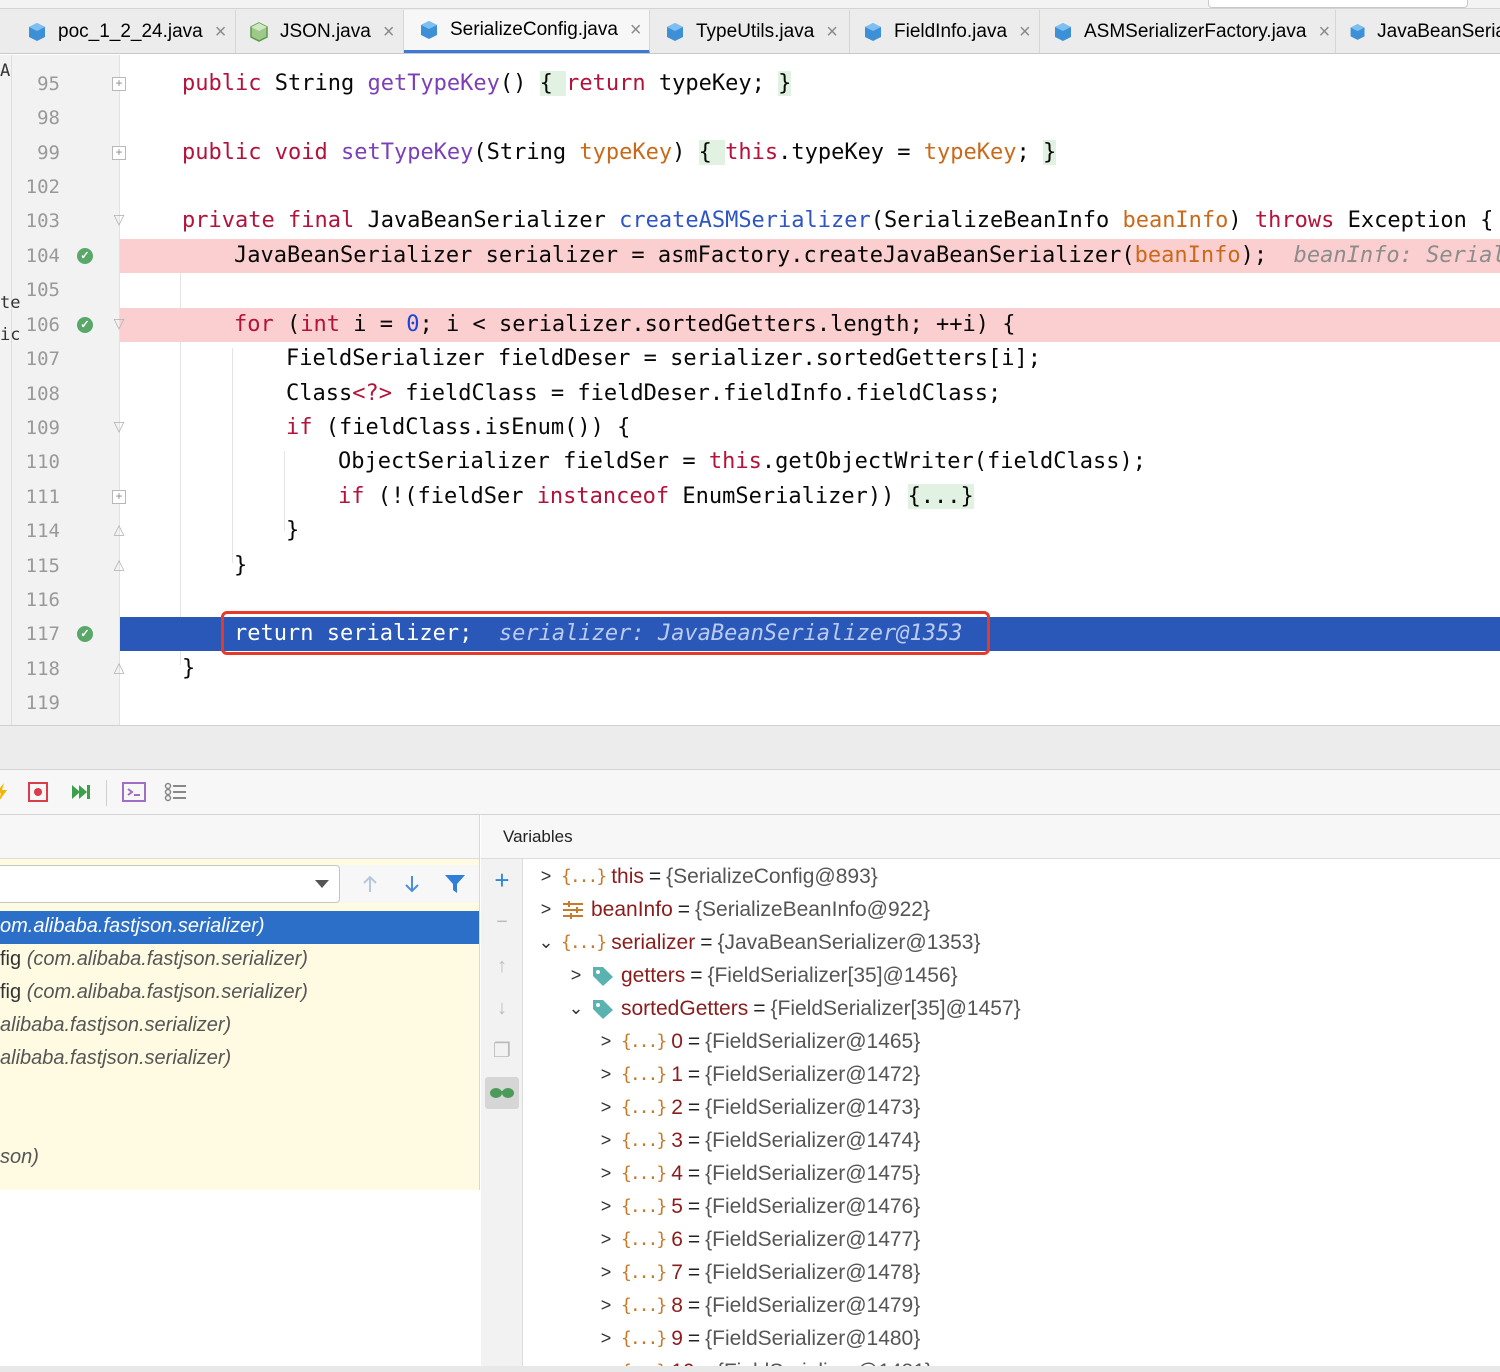 The height and width of the screenshot is (1372, 1500). What do you see at coordinates (750, 703) in the screenshot?
I see `code-line-119: 119` at bounding box center [750, 703].